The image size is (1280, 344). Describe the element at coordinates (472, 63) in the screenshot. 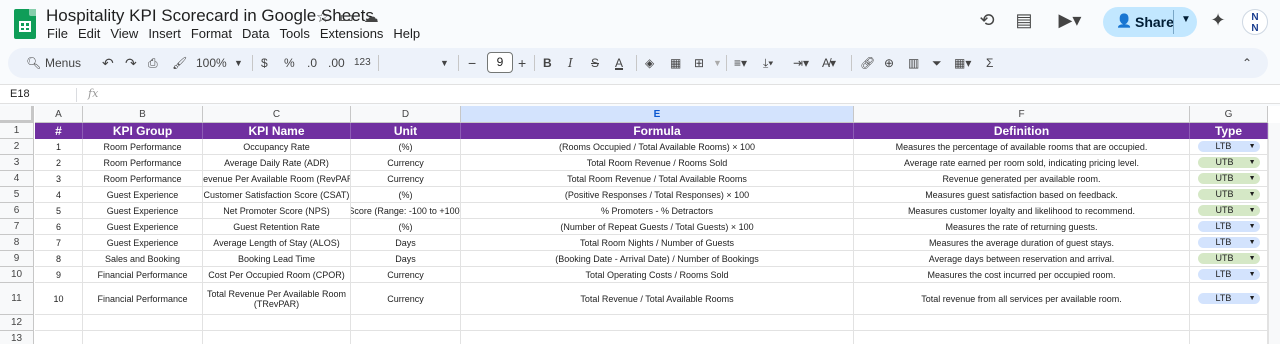

I see `decrease-font-size-icon: −` at that location.